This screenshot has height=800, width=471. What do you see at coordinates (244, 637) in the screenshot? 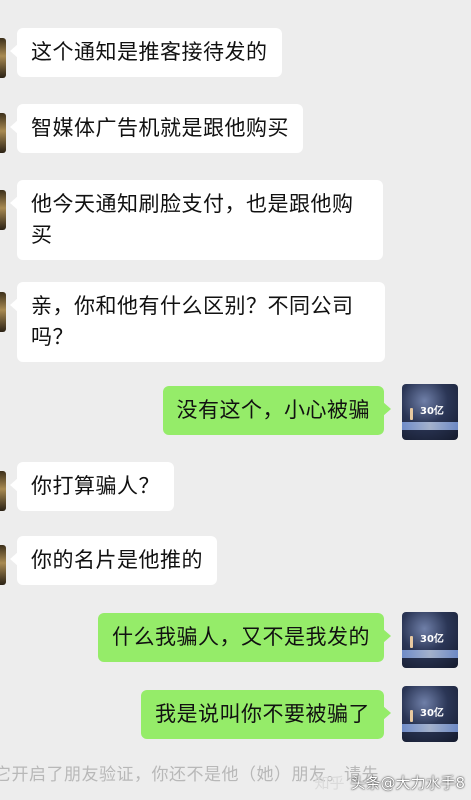
I see `outgoing-message-bubble: 什么我骗人，又不是我发的` at bounding box center [244, 637].